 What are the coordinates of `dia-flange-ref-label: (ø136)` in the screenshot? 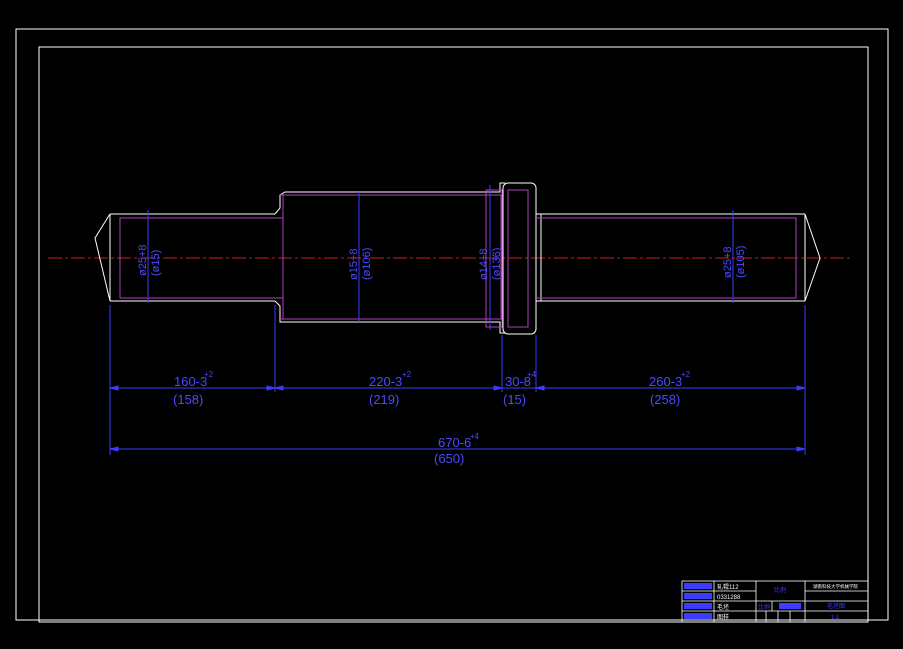 It's located at (497, 264).